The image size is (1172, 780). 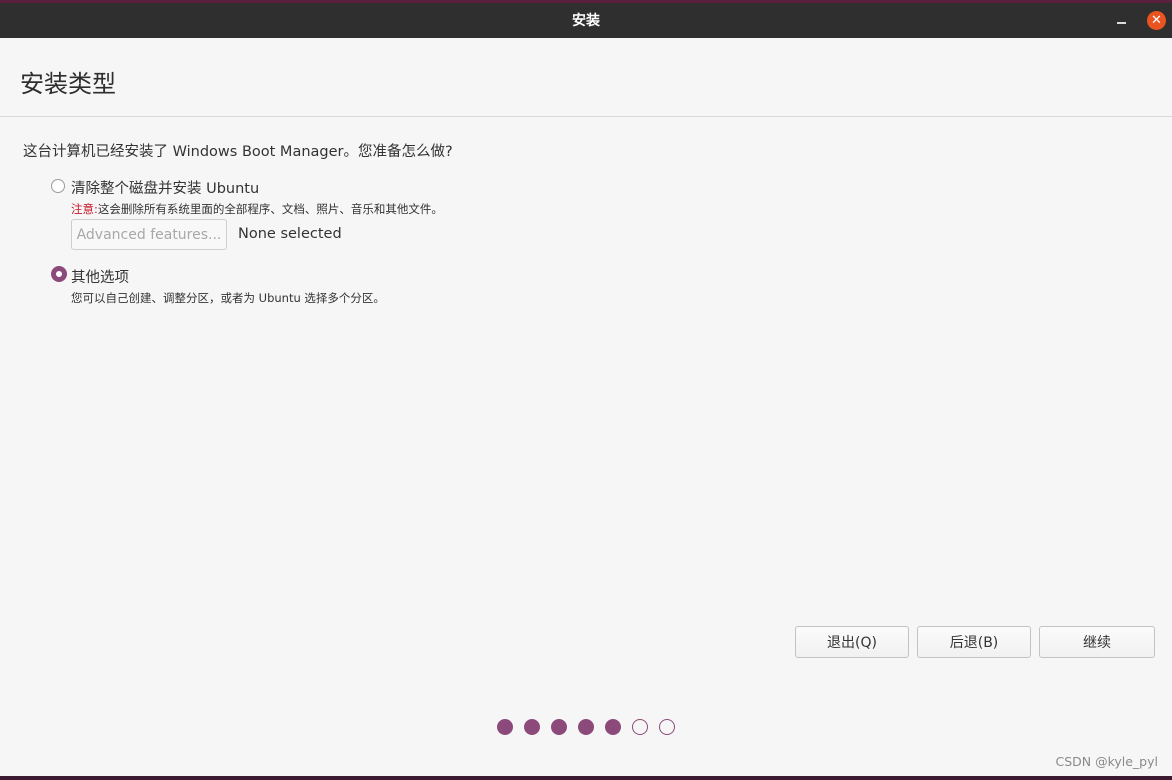 What do you see at coordinates (1156, 20) in the screenshot?
I see `close-icon: ✕` at bounding box center [1156, 20].